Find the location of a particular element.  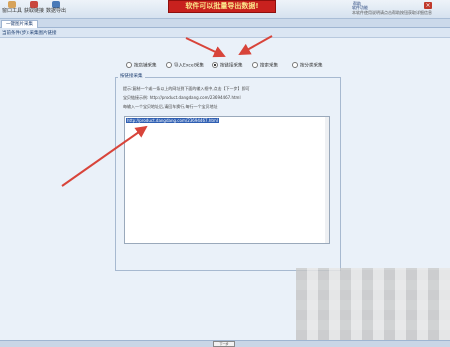

toolbar-item-label: 数据导出 is located at coordinates (56, 11).